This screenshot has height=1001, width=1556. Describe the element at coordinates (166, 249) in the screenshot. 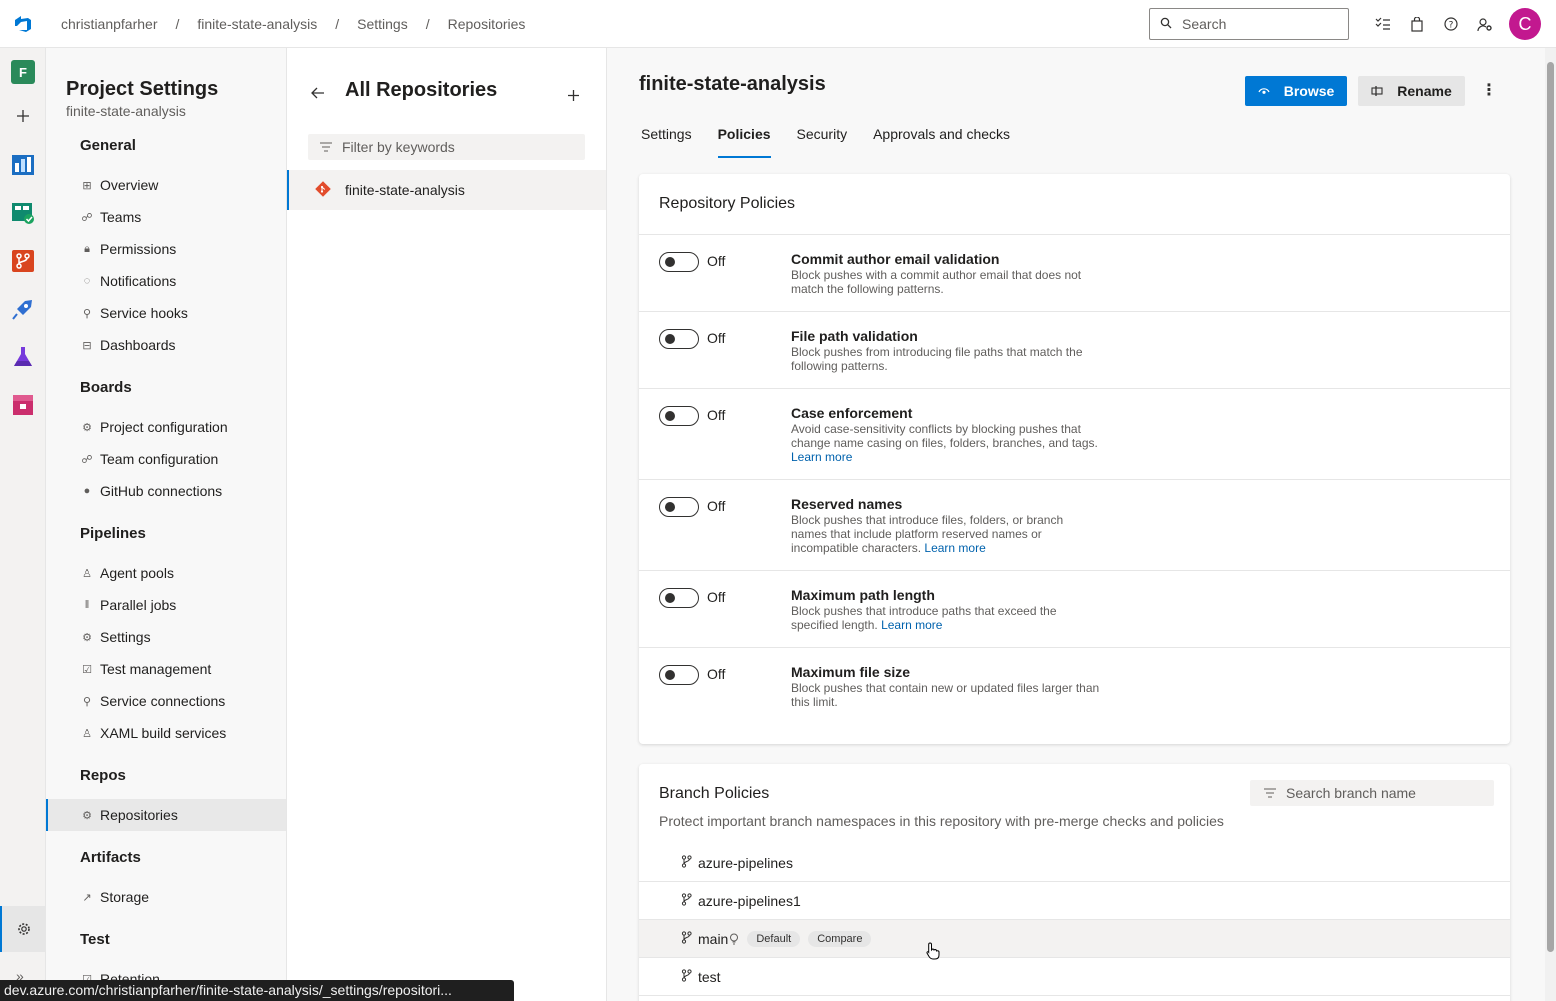

I see `nav-item-permissions: 🔒︎ Permissions` at that location.